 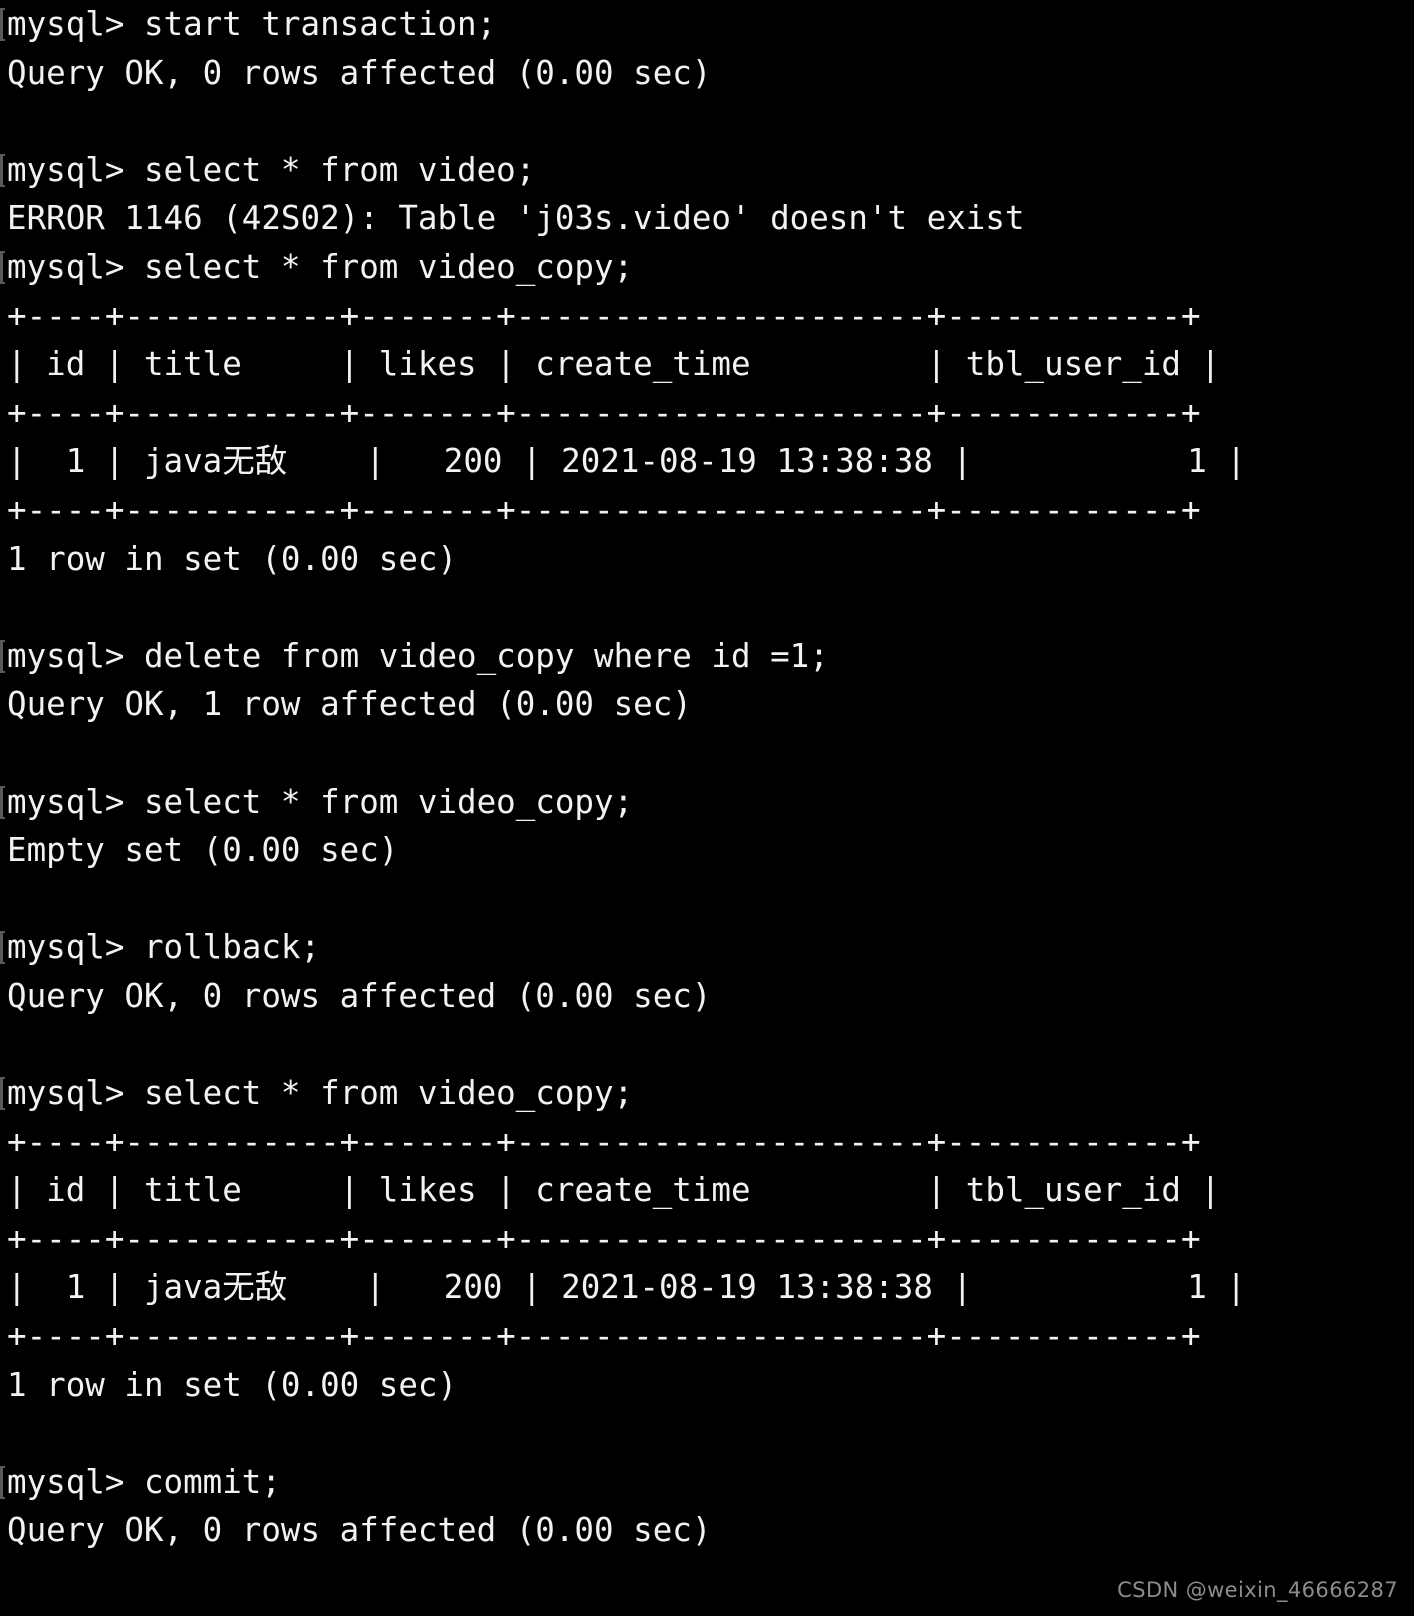 I want to click on terminal-prompt-line: mysql> select * from video;, so click(x=707, y=170).